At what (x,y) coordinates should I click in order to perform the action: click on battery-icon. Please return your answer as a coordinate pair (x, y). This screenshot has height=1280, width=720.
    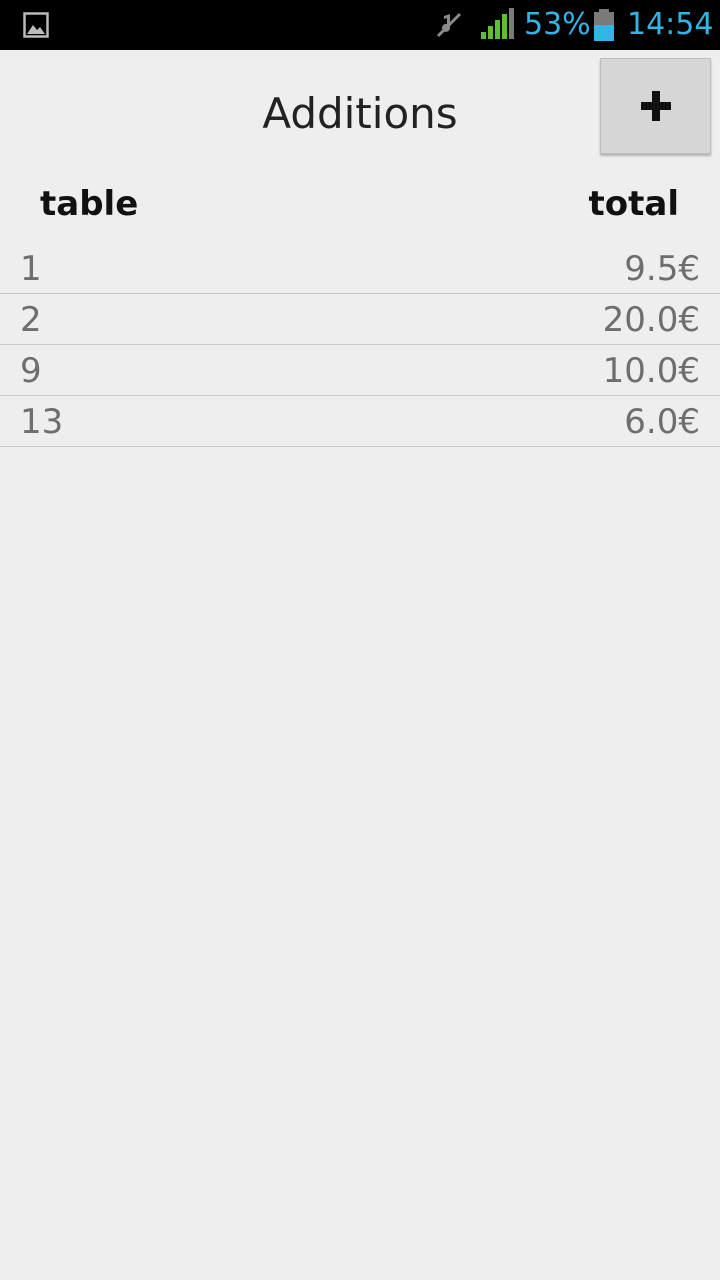
    Looking at the image, I should click on (604, 25).